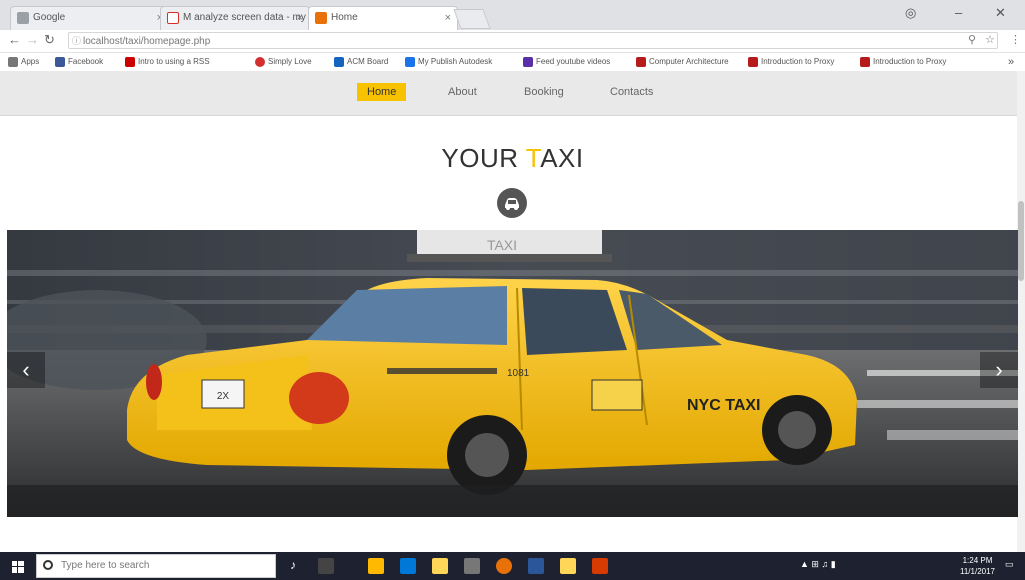 The height and width of the screenshot is (580, 1025). I want to click on google-favicon-icon, so click(23, 18).